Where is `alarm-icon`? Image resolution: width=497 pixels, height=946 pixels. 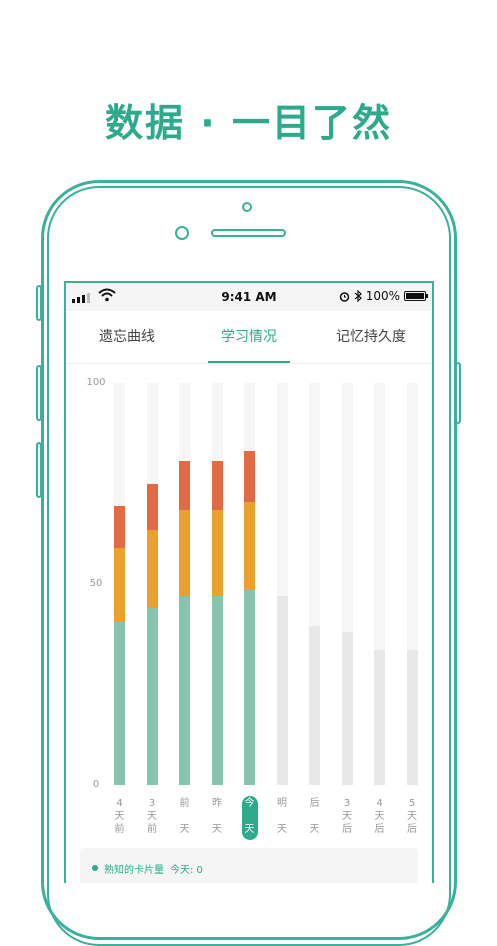
alarm-icon is located at coordinates (344, 296).